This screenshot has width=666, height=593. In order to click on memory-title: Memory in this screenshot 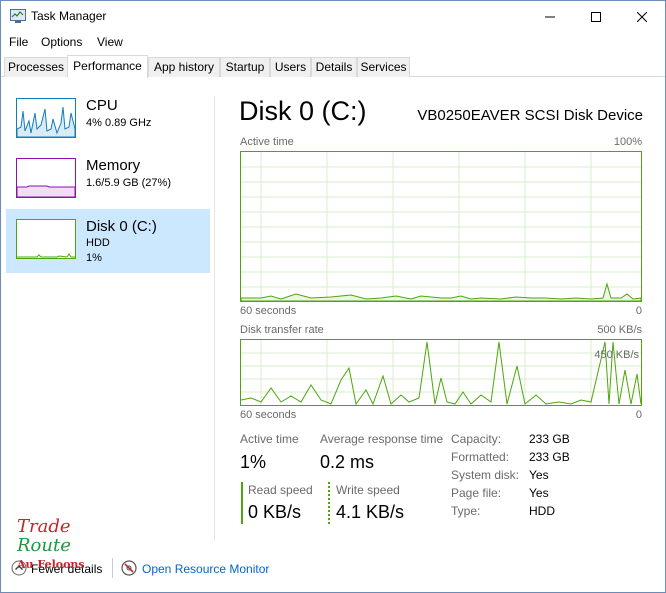, I will do `click(113, 165)`.